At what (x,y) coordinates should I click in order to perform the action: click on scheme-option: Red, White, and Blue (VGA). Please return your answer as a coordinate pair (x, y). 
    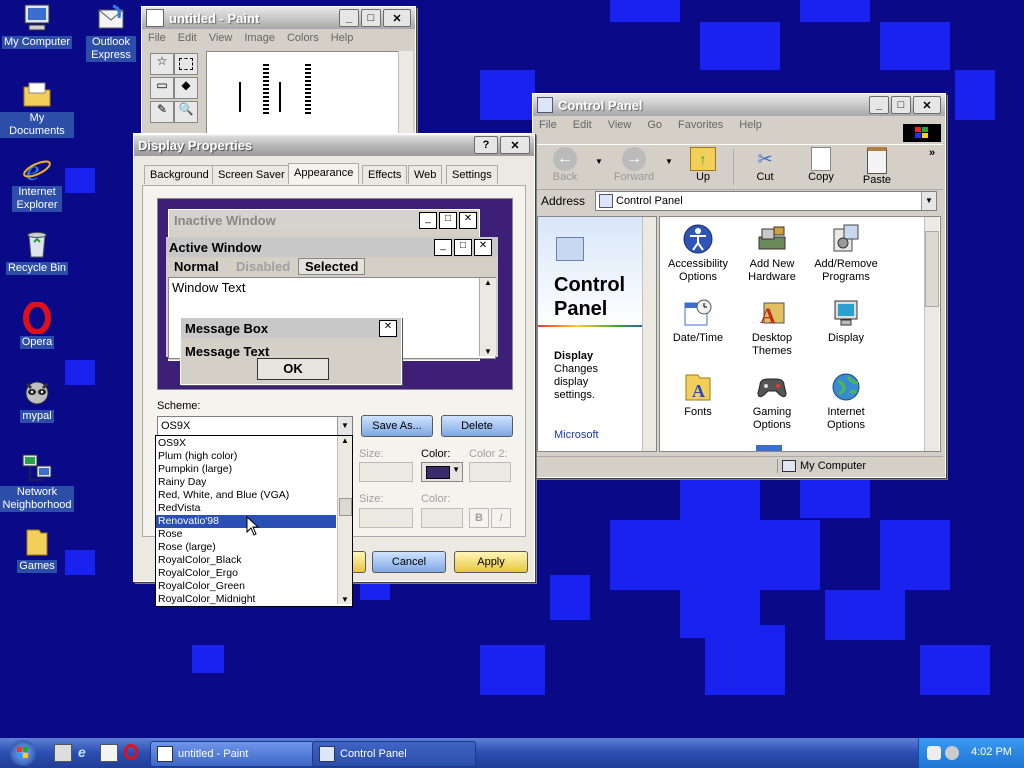
    Looking at the image, I should click on (246, 495).